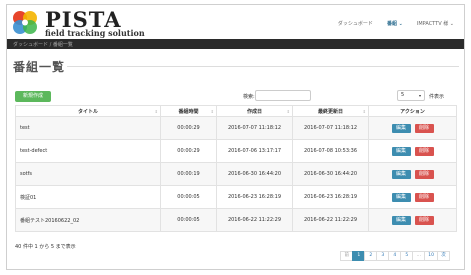 This screenshot has width=471, height=275. What do you see at coordinates (403, 95) in the screenshot?
I see `per-page-value: 5` at bounding box center [403, 95].